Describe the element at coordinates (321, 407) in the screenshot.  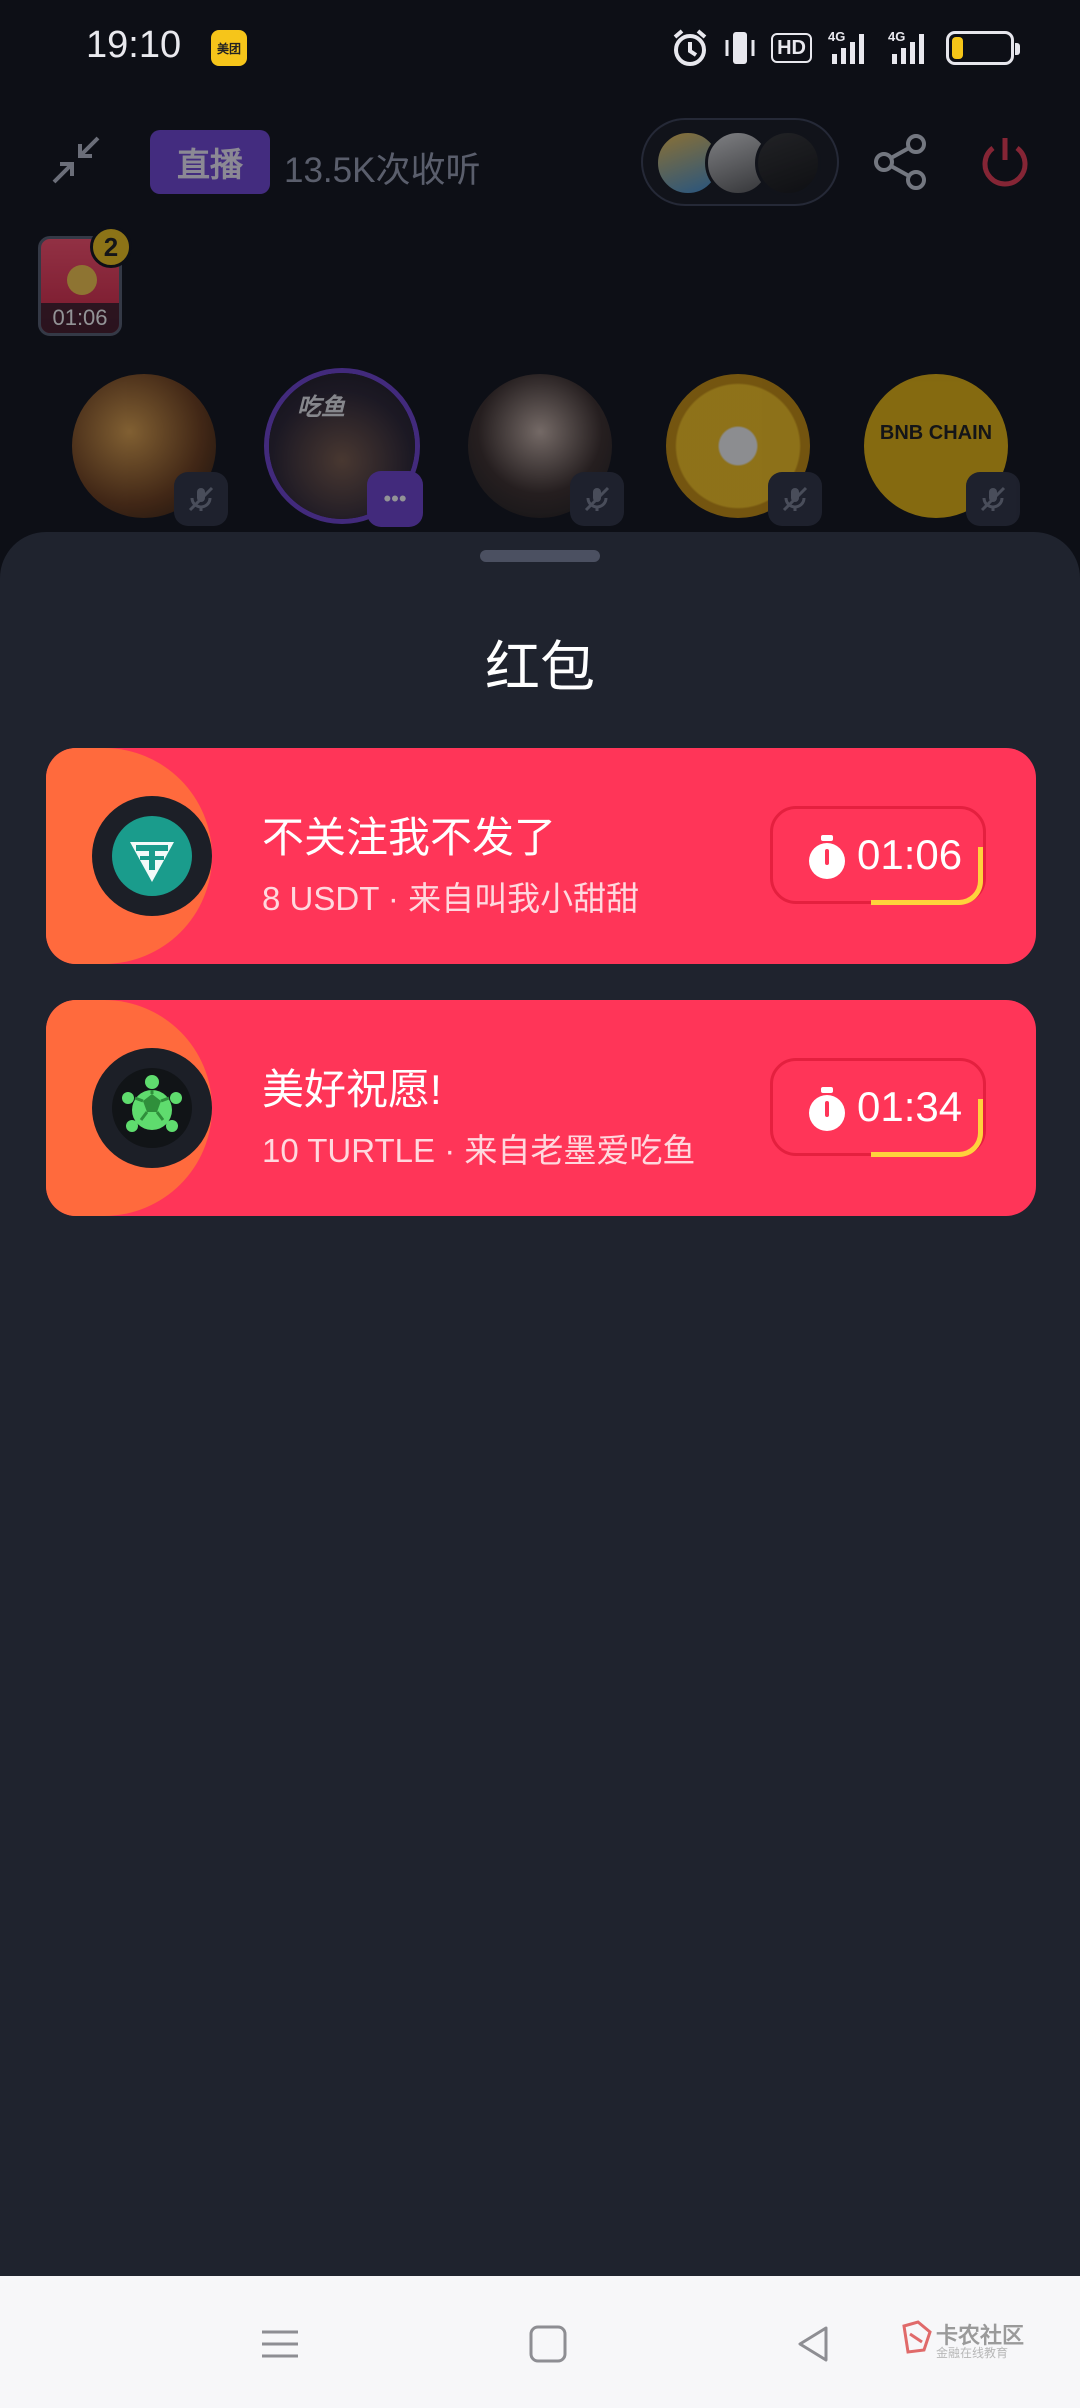
I see `avatar-caption: 吃鱼` at that location.